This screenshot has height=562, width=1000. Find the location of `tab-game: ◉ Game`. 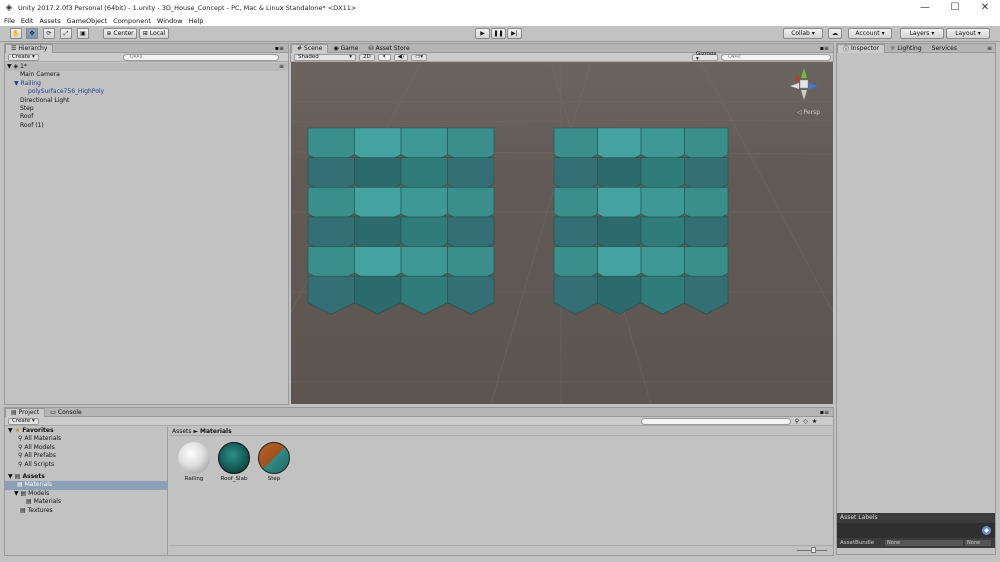

tab-game: ◉ Game is located at coordinates (345, 48).